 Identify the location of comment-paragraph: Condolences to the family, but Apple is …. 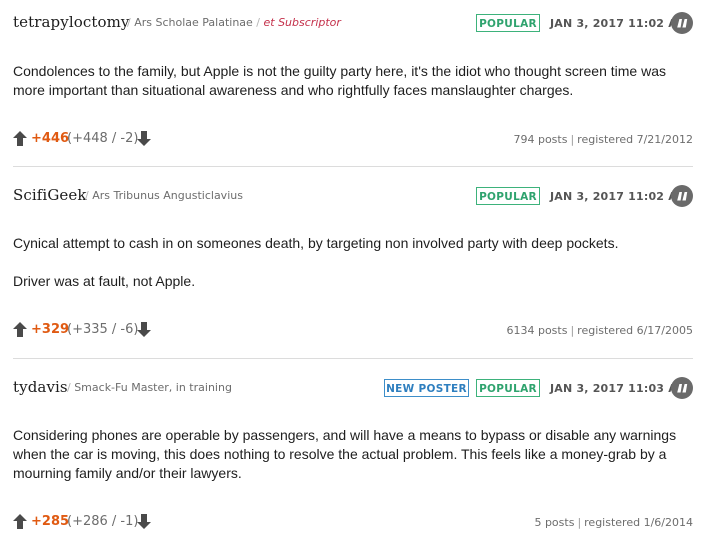
(339, 80).